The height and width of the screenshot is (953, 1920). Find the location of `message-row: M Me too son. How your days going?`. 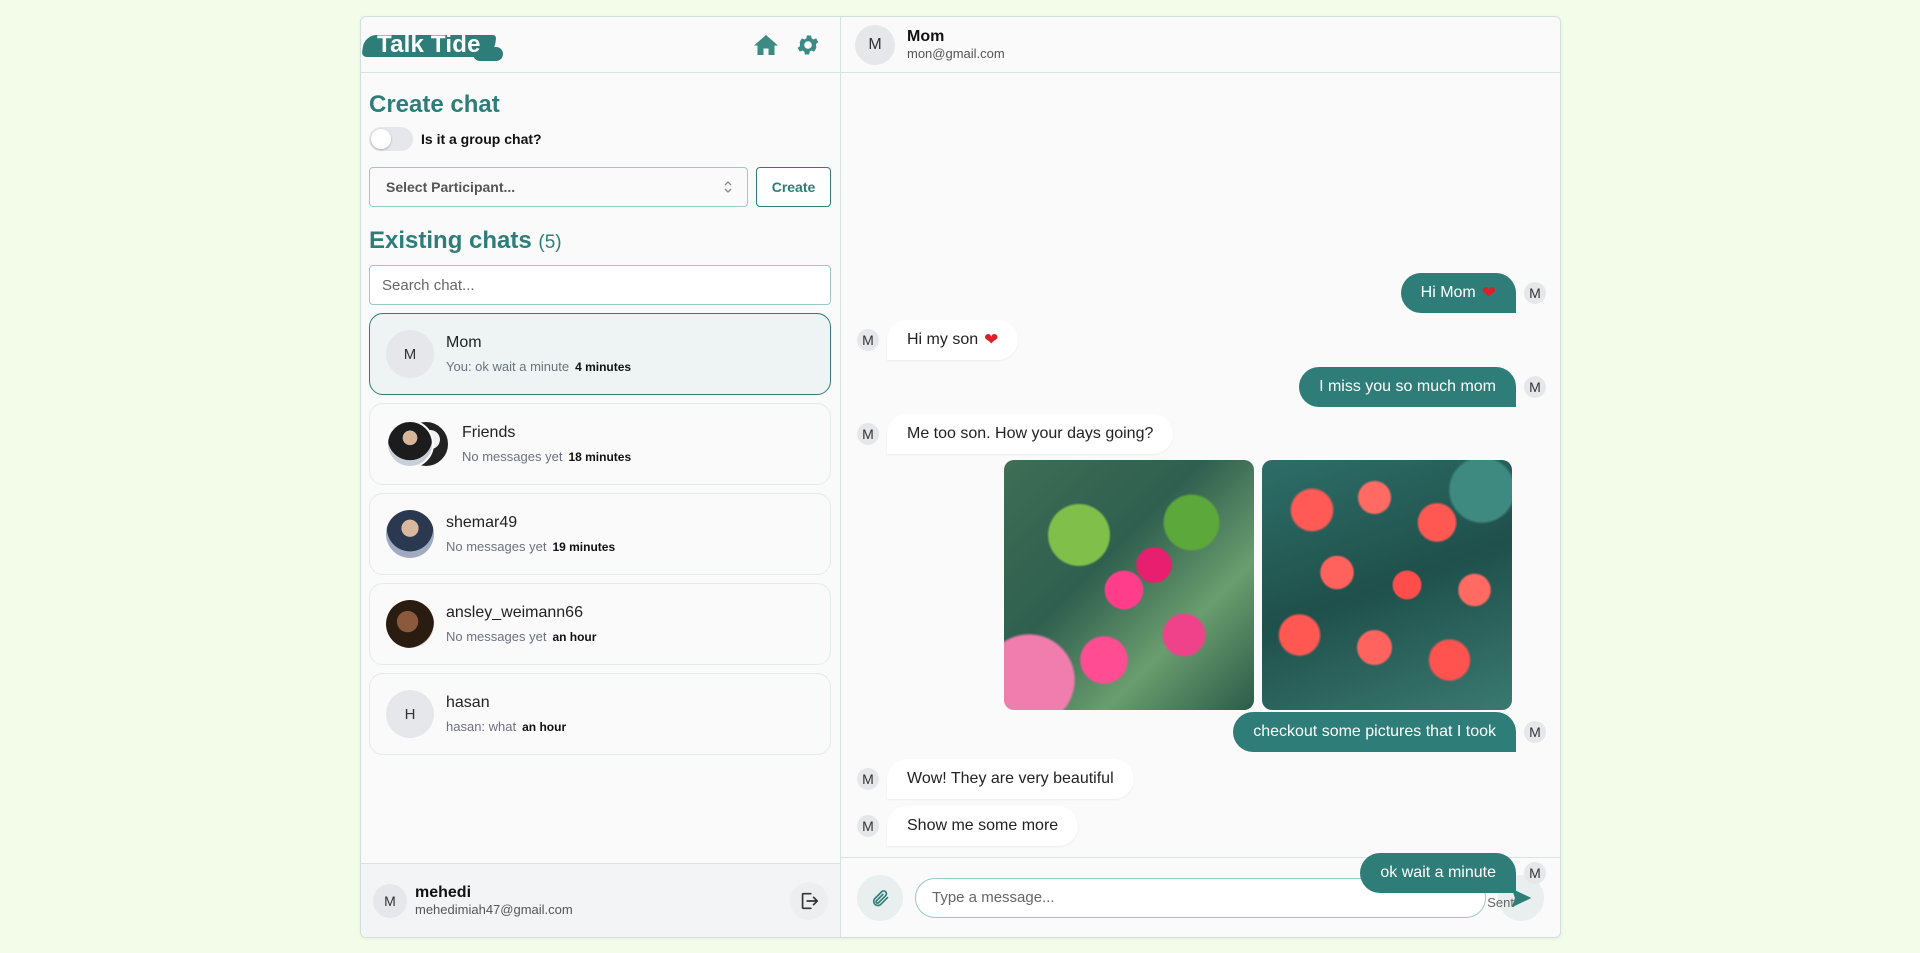

message-row: M Me too son. How your days going? is located at coordinates (1015, 434).